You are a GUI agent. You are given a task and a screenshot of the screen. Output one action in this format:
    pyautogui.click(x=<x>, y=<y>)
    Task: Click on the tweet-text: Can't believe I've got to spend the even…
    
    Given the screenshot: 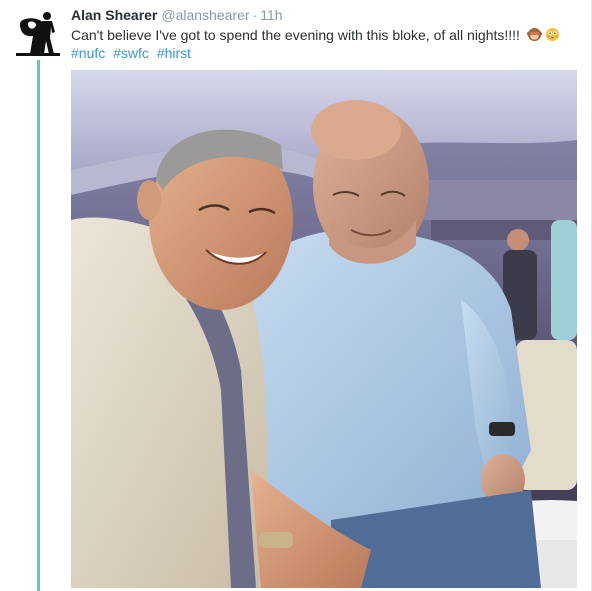 What is the action you would take?
    pyautogui.click(x=295, y=35)
    